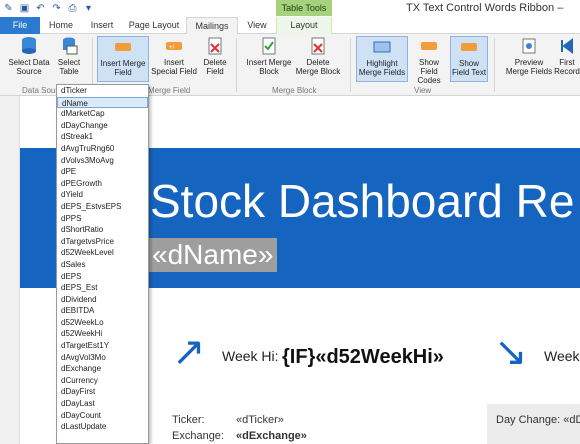 This screenshot has height=444, width=580. I want to click on dropdown-item: dExchange, so click(102, 369).